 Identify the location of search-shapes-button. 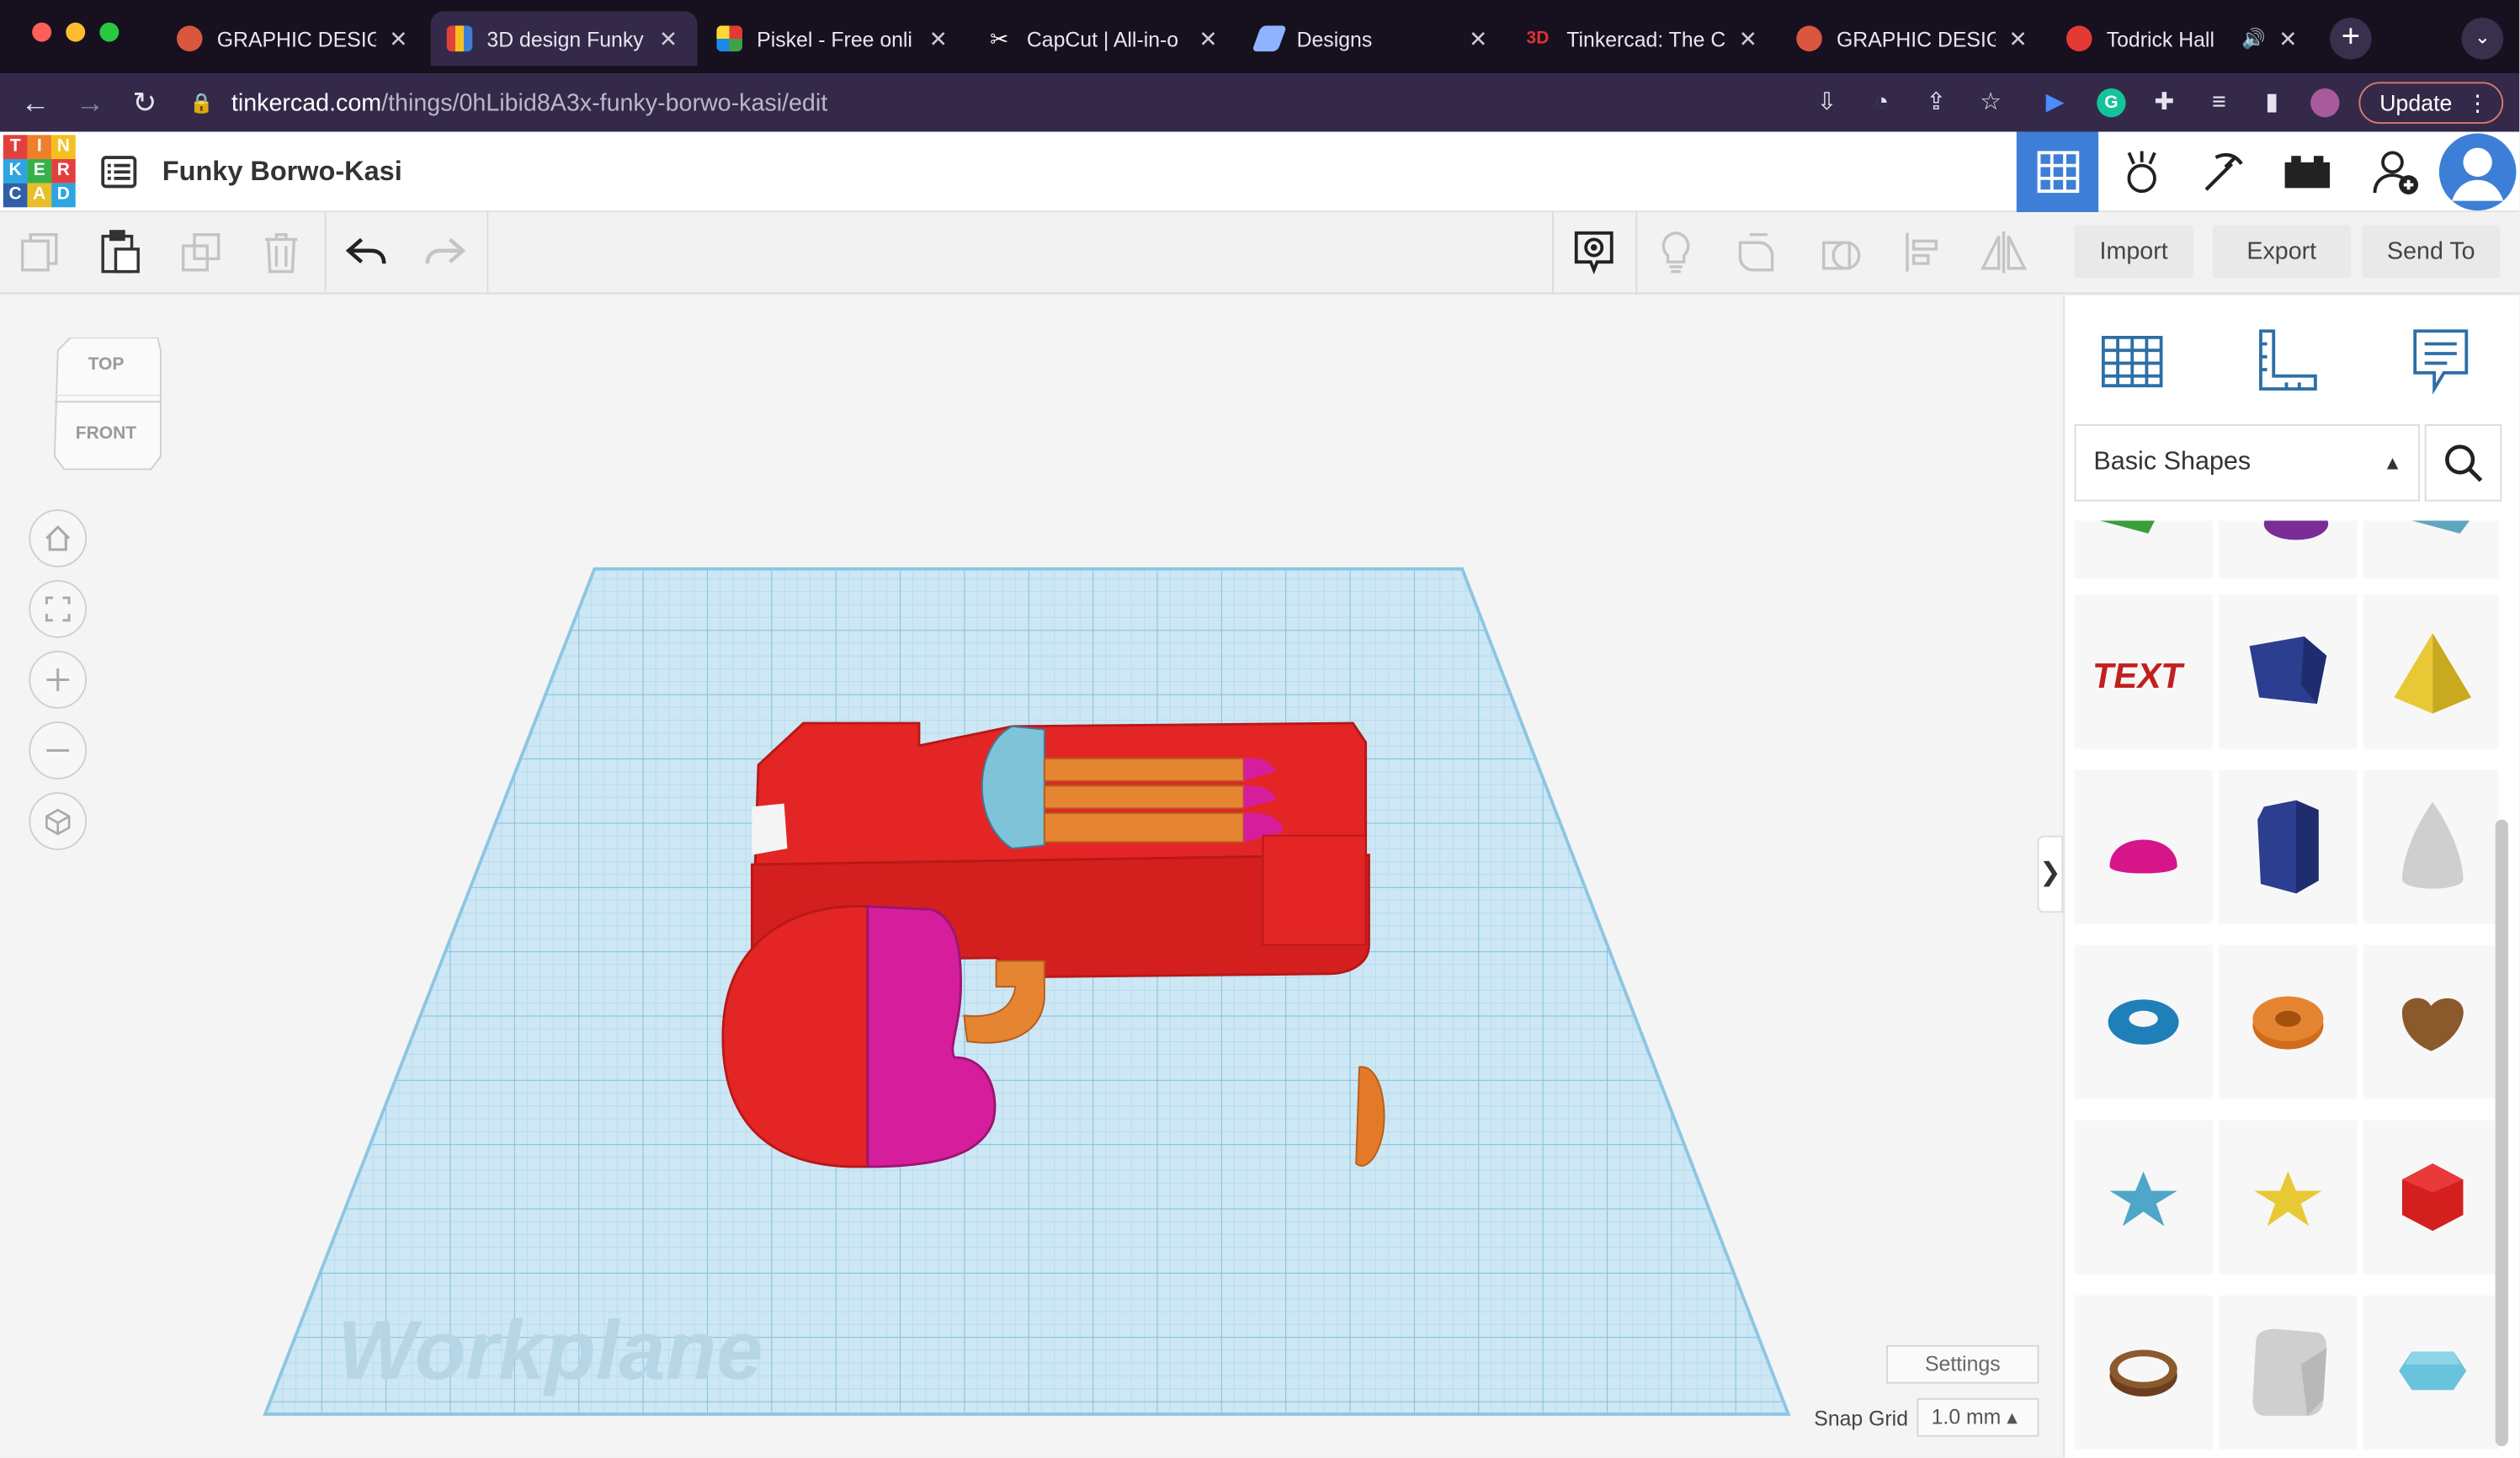
(2463, 463).